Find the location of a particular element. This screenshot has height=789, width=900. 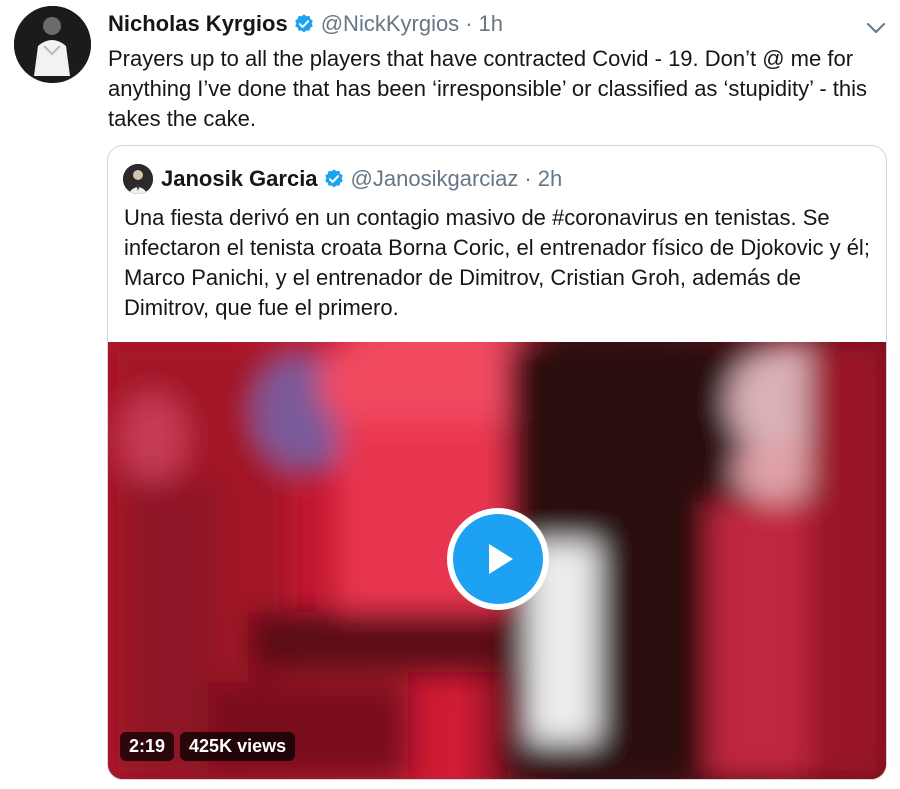

author-avatar is located at coordinates (52, 44).